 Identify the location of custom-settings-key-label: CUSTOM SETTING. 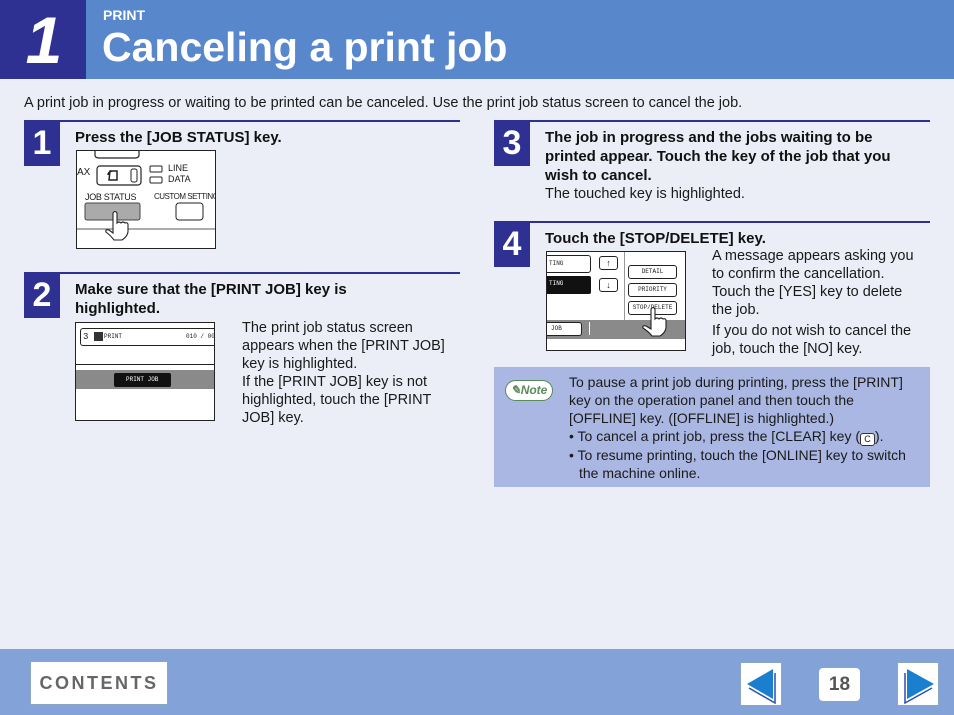
(185, 196).